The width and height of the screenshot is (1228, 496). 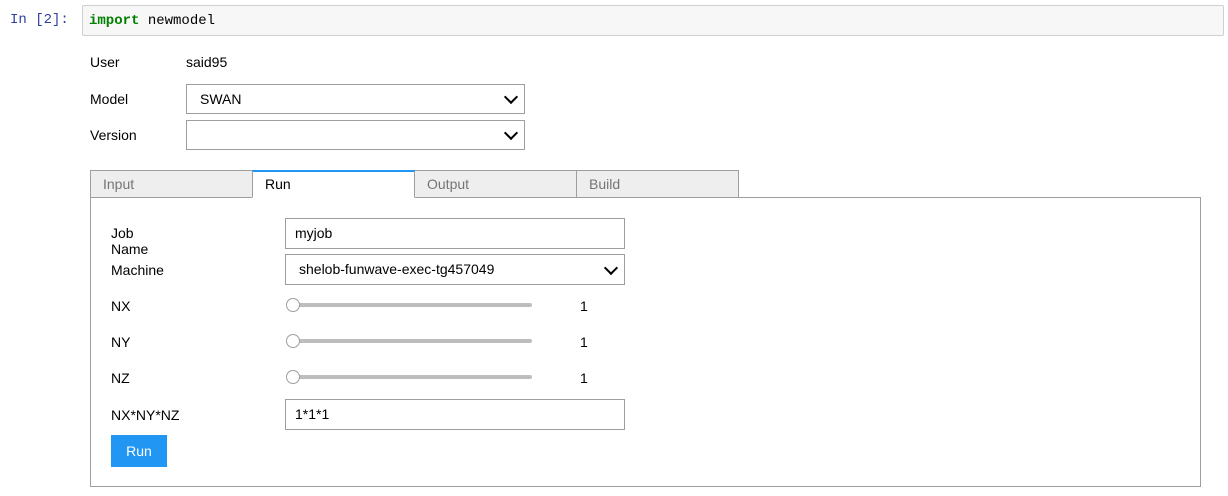 I want to click on job-name-input: myjob, so click(x=455, y=233).